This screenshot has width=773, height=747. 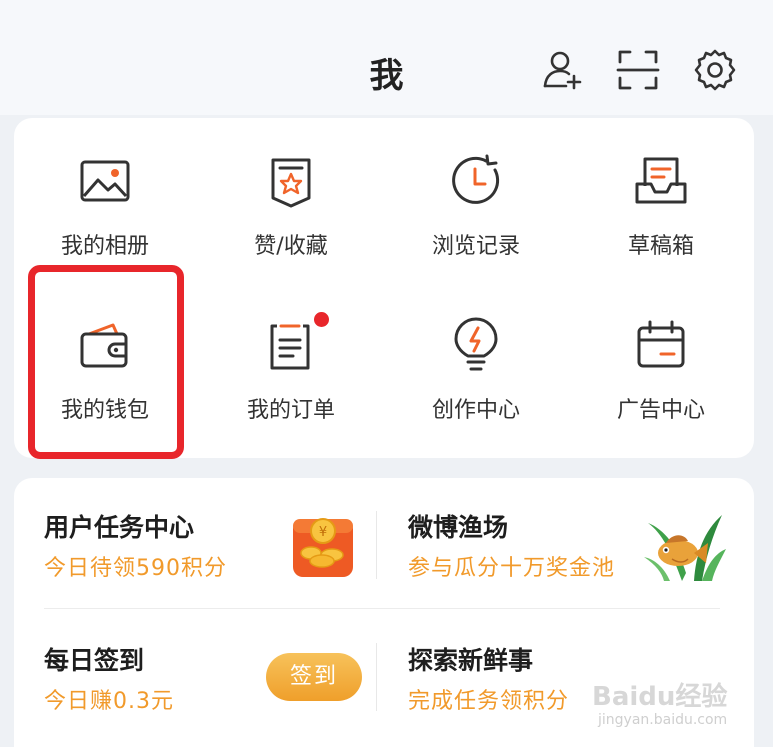 What do you see at coordinates (562, 70) in the screenshot?
I see `add-friend-icon` at bounding box center [562, 70].